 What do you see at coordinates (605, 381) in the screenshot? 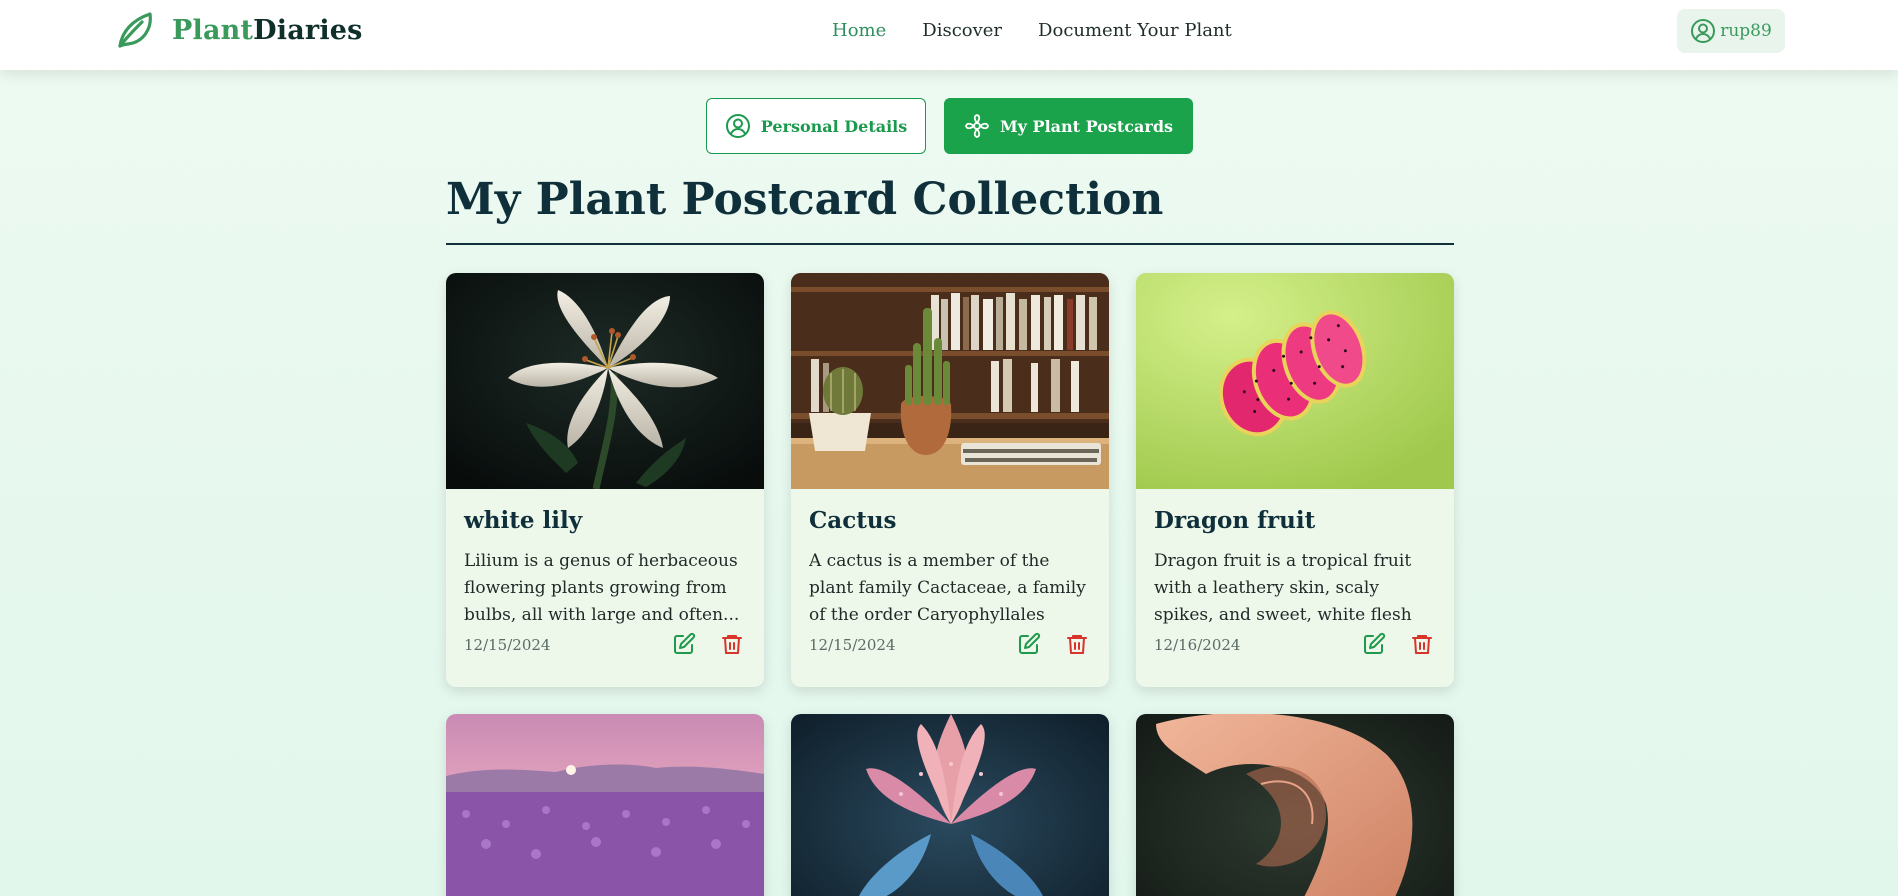
I see `white-lily-photo` at bounding box center [605, 381].